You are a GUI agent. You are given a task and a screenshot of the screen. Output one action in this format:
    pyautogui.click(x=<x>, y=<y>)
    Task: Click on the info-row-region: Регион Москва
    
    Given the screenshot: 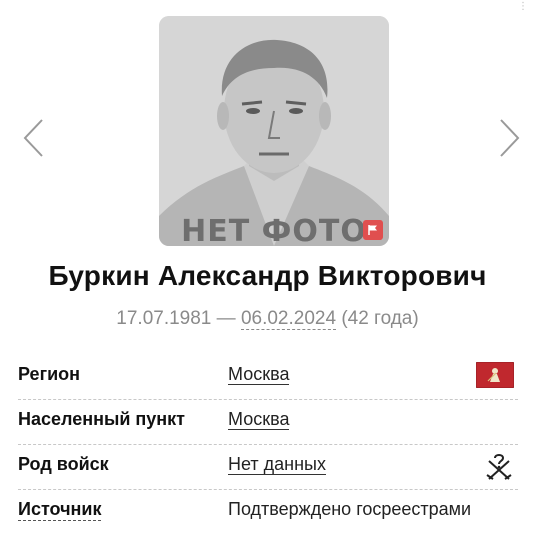 What is the action you would take?
    pyautogui.click(x=268, y=377)
    